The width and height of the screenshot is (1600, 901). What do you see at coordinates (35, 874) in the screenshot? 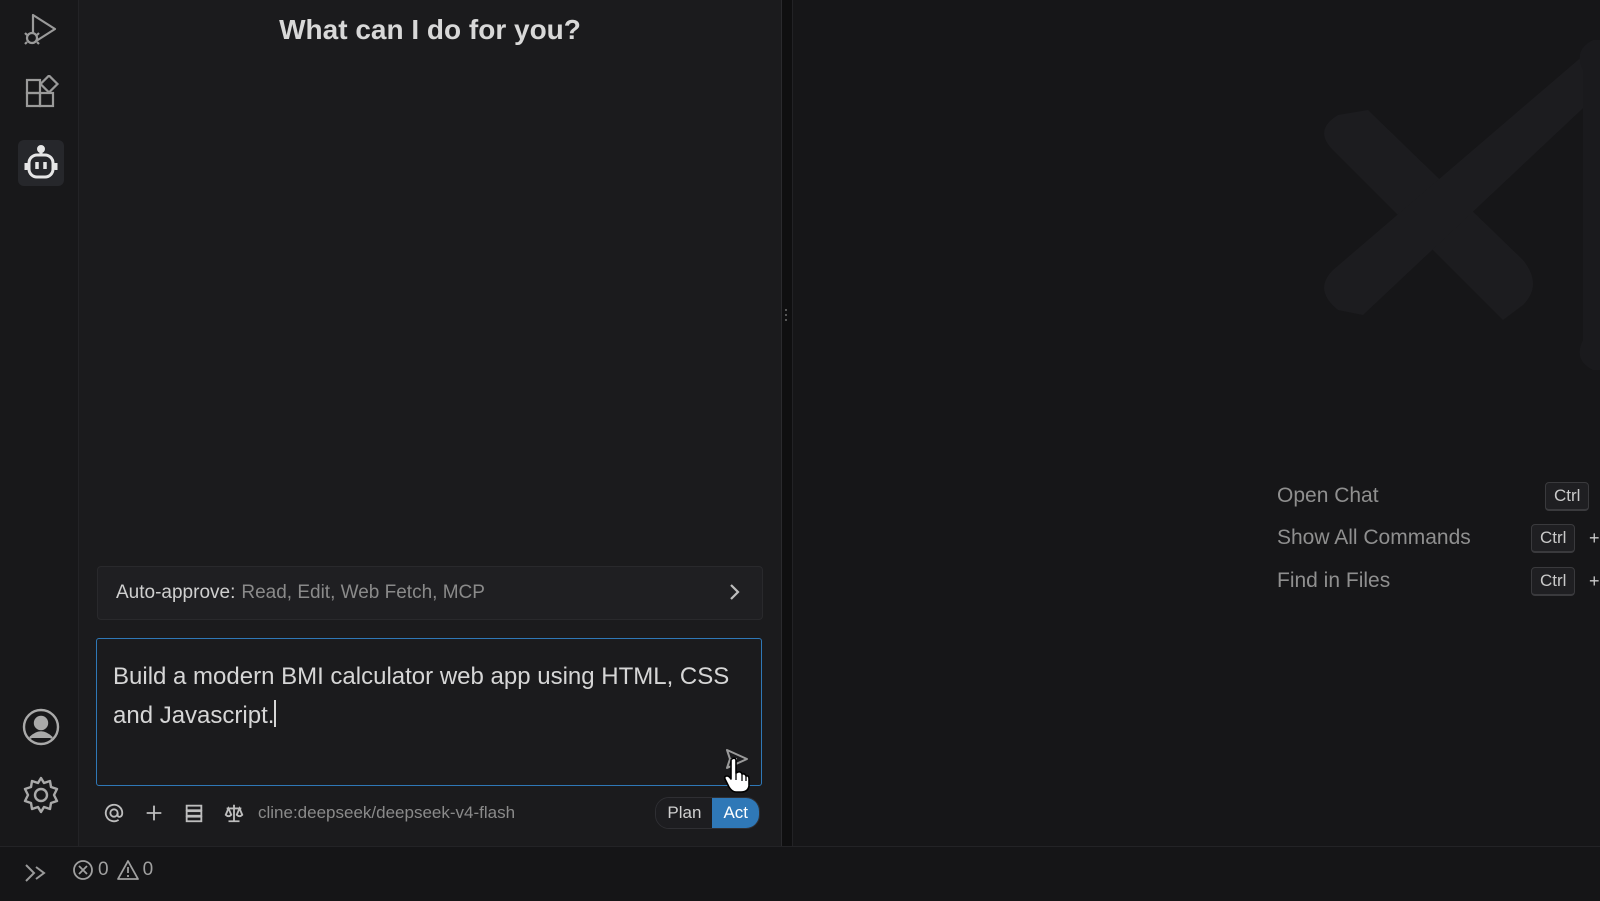
I see `remote-indicator-icon` at bounding box center [35, 874].